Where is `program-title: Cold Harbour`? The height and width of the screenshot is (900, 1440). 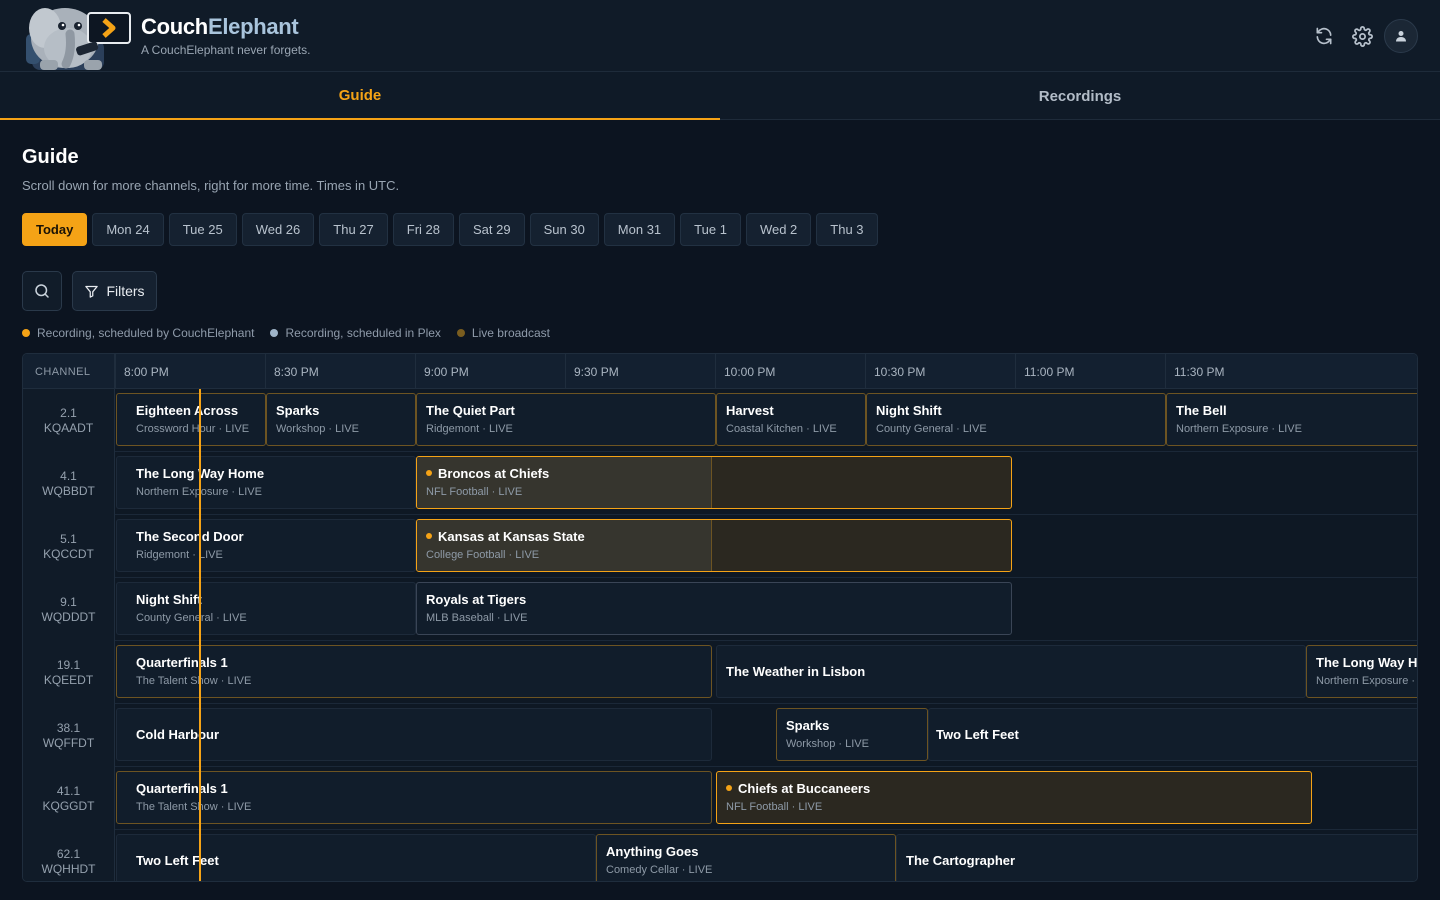 program-title: Cold Harbour is located at coordinates (178, 734).